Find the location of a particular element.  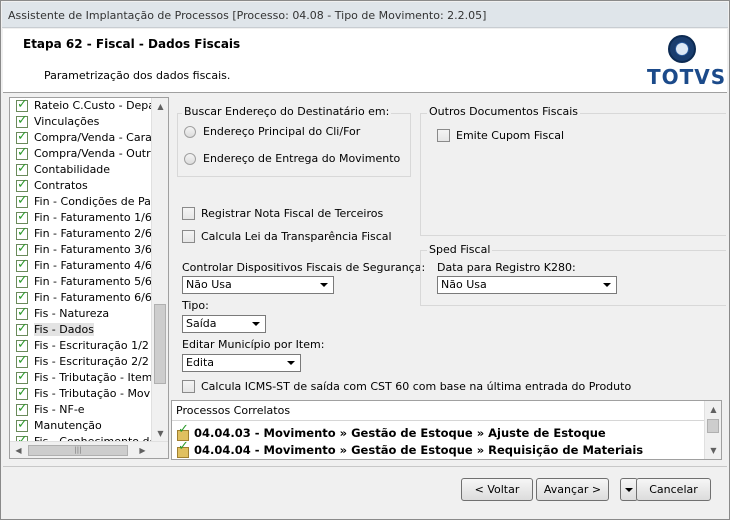

tipo-value: Saída is located at coordinates (201, 323).